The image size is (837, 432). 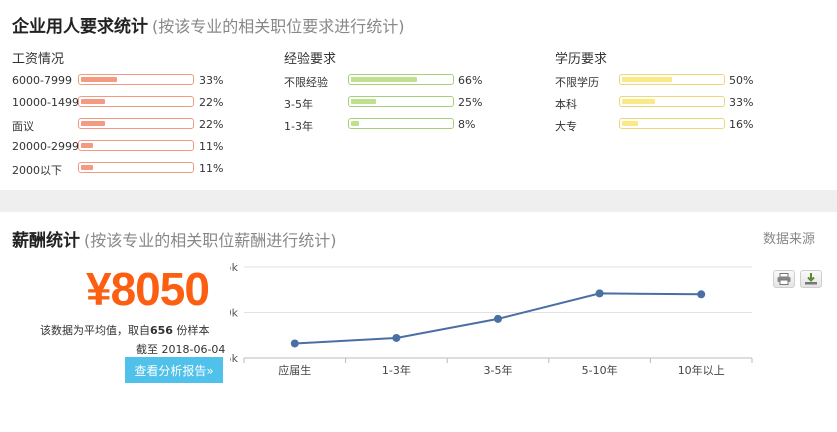 What do you see at coordinates (181, 349) in the screenshot?
I see `date-note: 截至 2018-06-04` at bounding box center [181, 349].